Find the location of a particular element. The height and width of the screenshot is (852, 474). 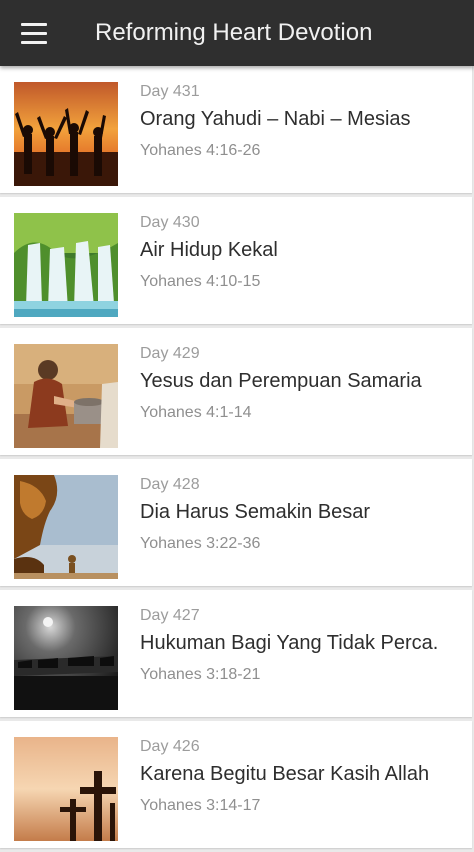

devotion-reference: Yohanes 4:16-26 is located at coordinates (200, 150).